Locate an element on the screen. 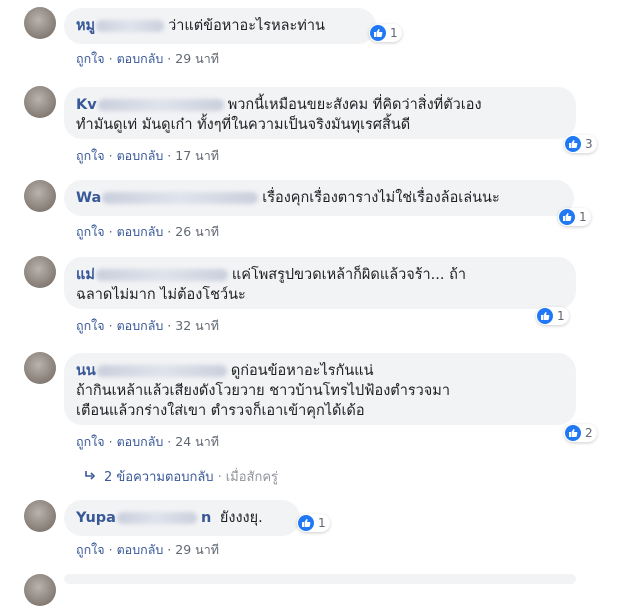  comment-author: Wa is located at coordinates (88, 198).